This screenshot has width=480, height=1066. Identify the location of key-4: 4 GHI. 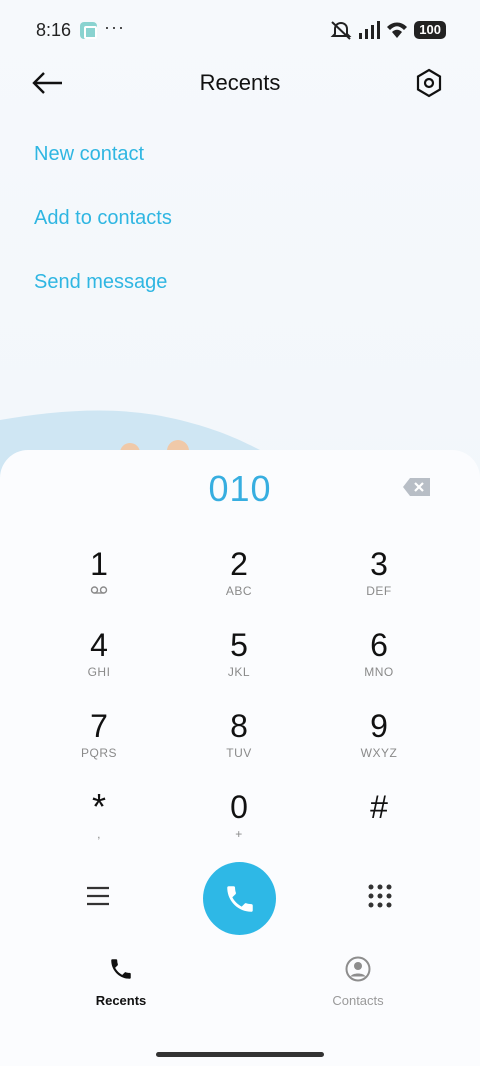
(99, 664).